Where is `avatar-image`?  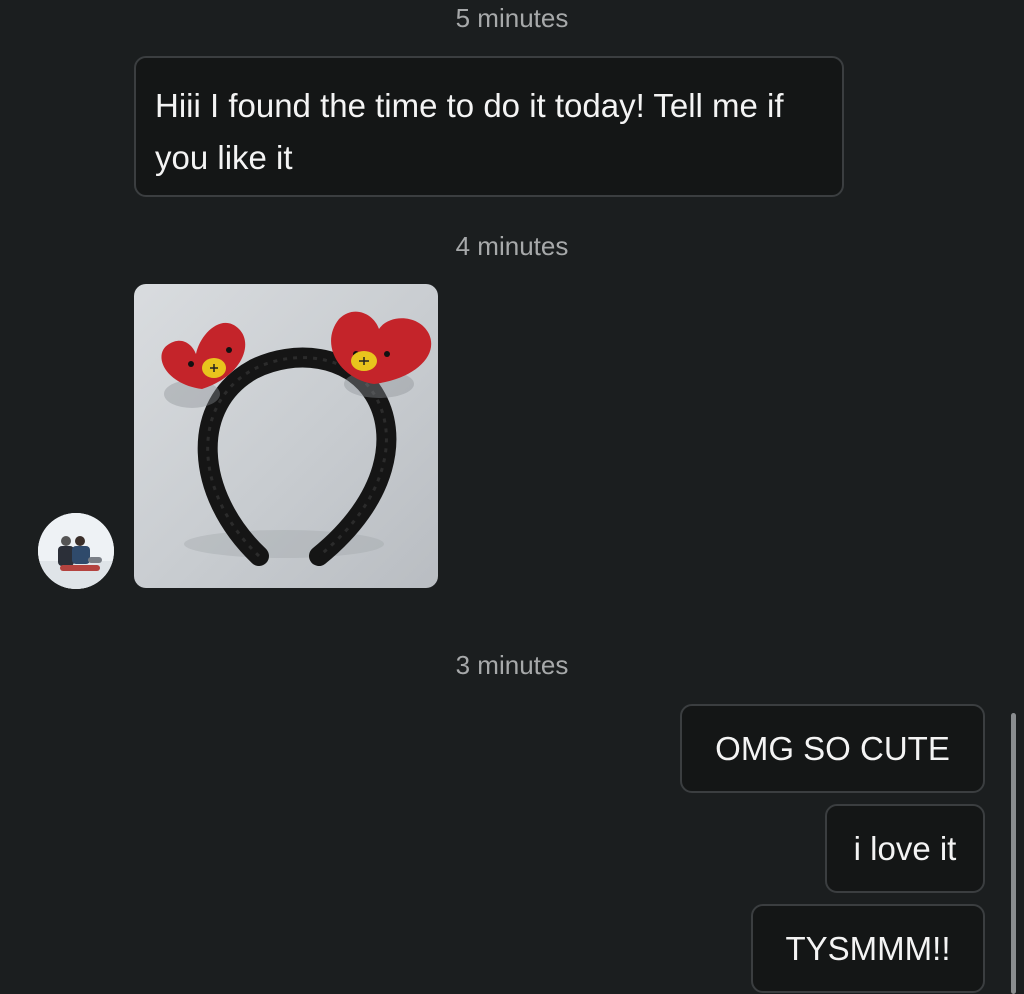
avatar-image is located at coordinates (76, 551).